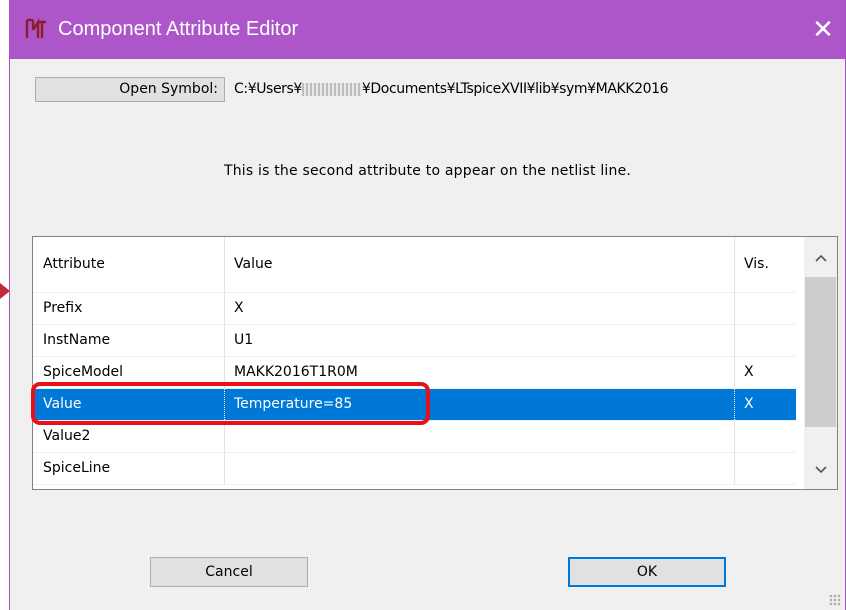  I want to click on table-row: SpiceLine, so click(414, 468).